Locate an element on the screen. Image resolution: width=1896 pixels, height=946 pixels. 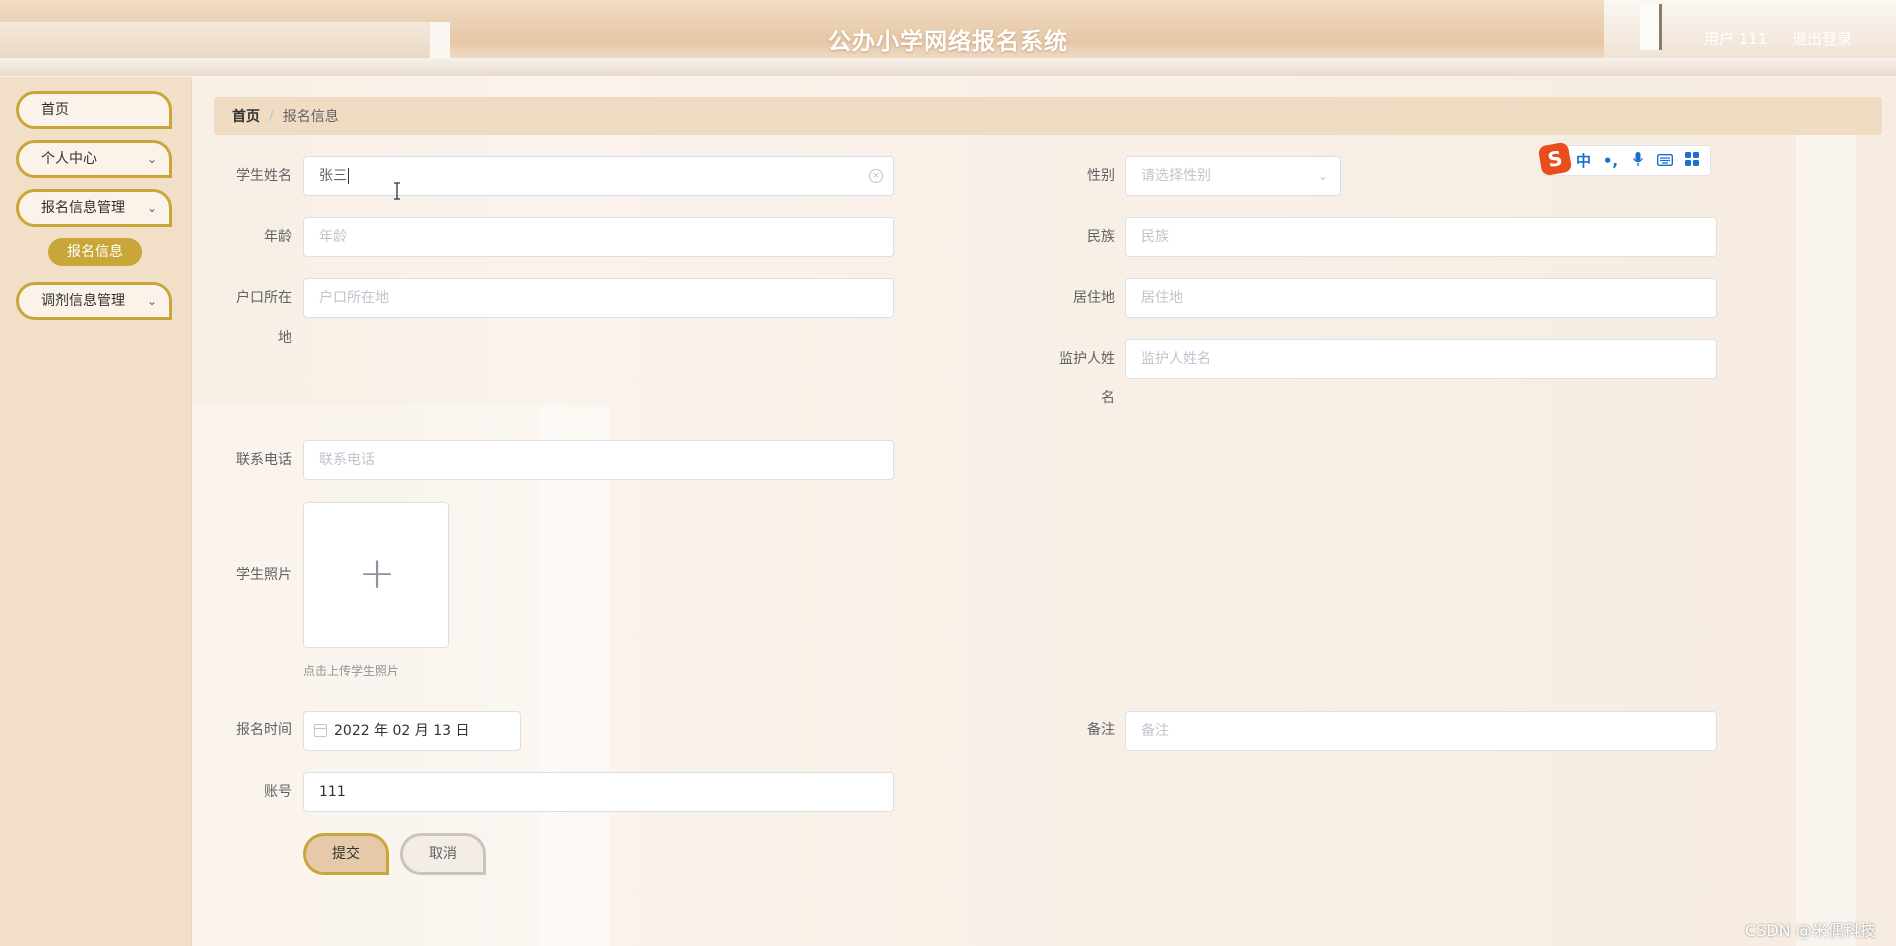
sidebar-item-label: 个人中心 is located at coordinates (69, 159).